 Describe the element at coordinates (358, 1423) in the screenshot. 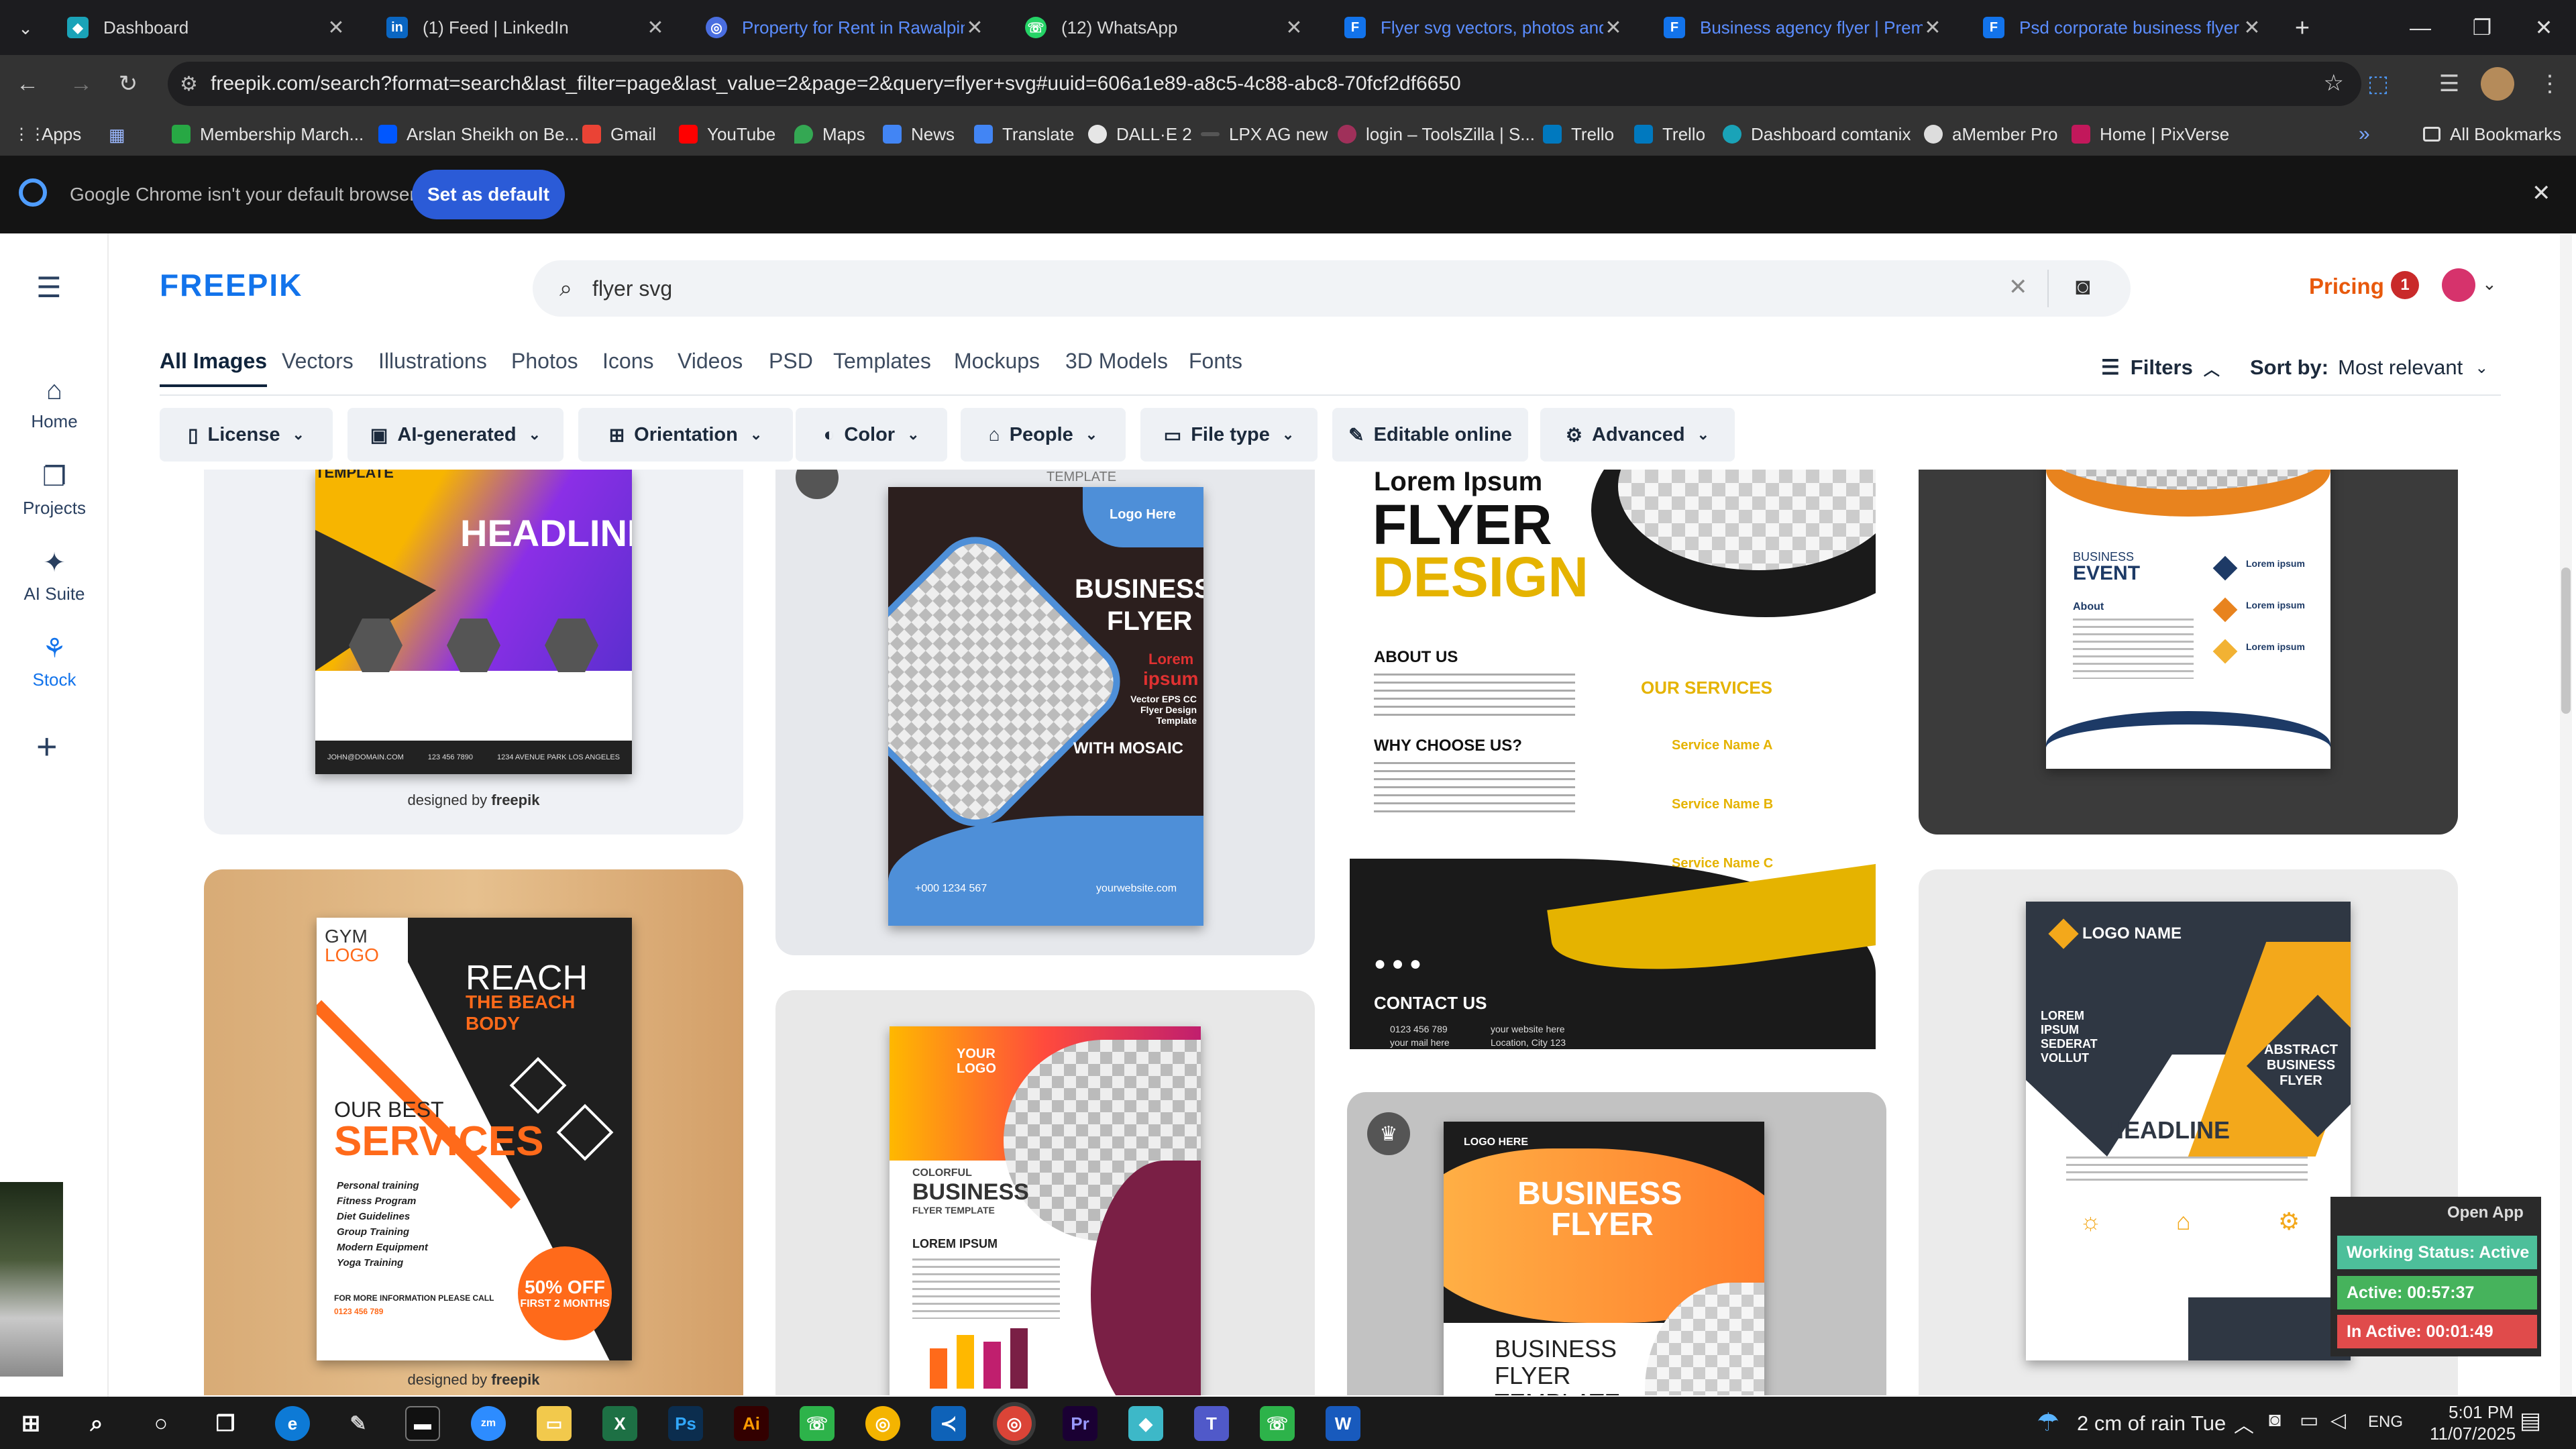

I see `pen-tool-icon: ✎` at that location.